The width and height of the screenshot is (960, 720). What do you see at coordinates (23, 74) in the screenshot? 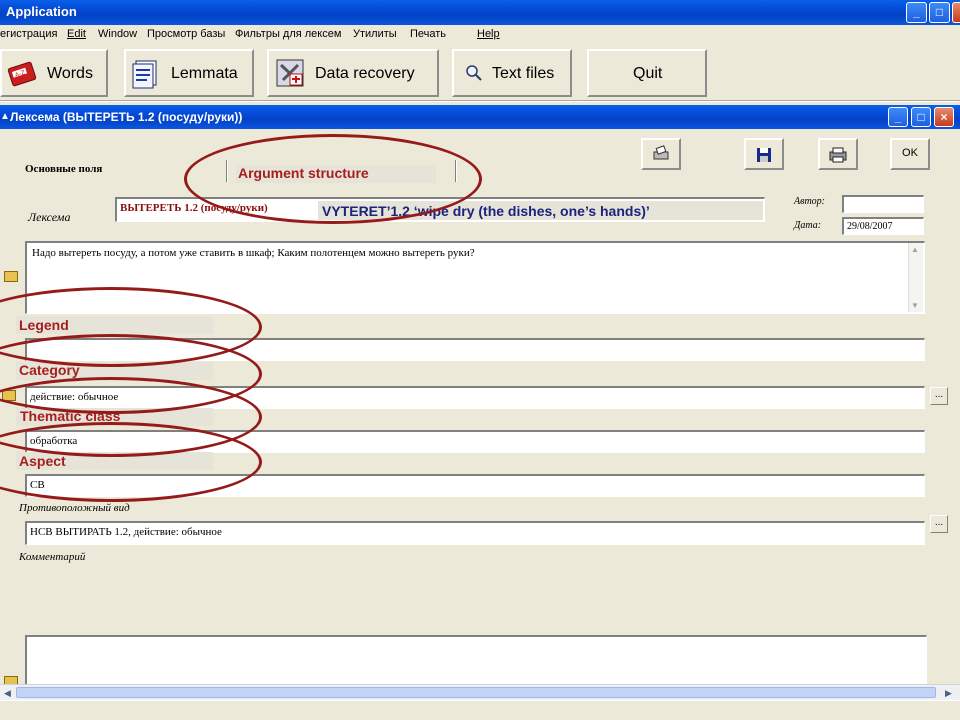
I see `dictionary-icon: A-Z` at bounding box center [23, 74].